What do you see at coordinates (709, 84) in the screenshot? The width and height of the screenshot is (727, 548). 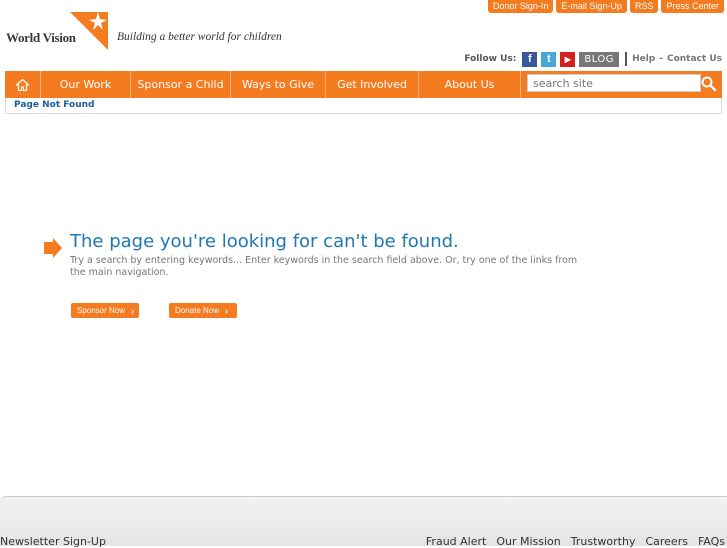 I see `search-icon` at bounding box center [709, 84].